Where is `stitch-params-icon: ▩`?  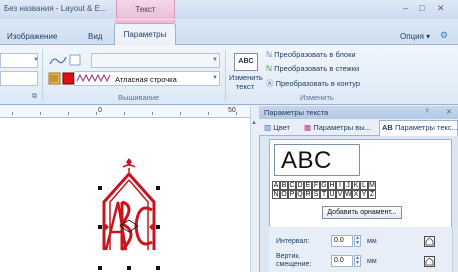
stitch-params-icon: ▩ is located at coordinates (308, 127).